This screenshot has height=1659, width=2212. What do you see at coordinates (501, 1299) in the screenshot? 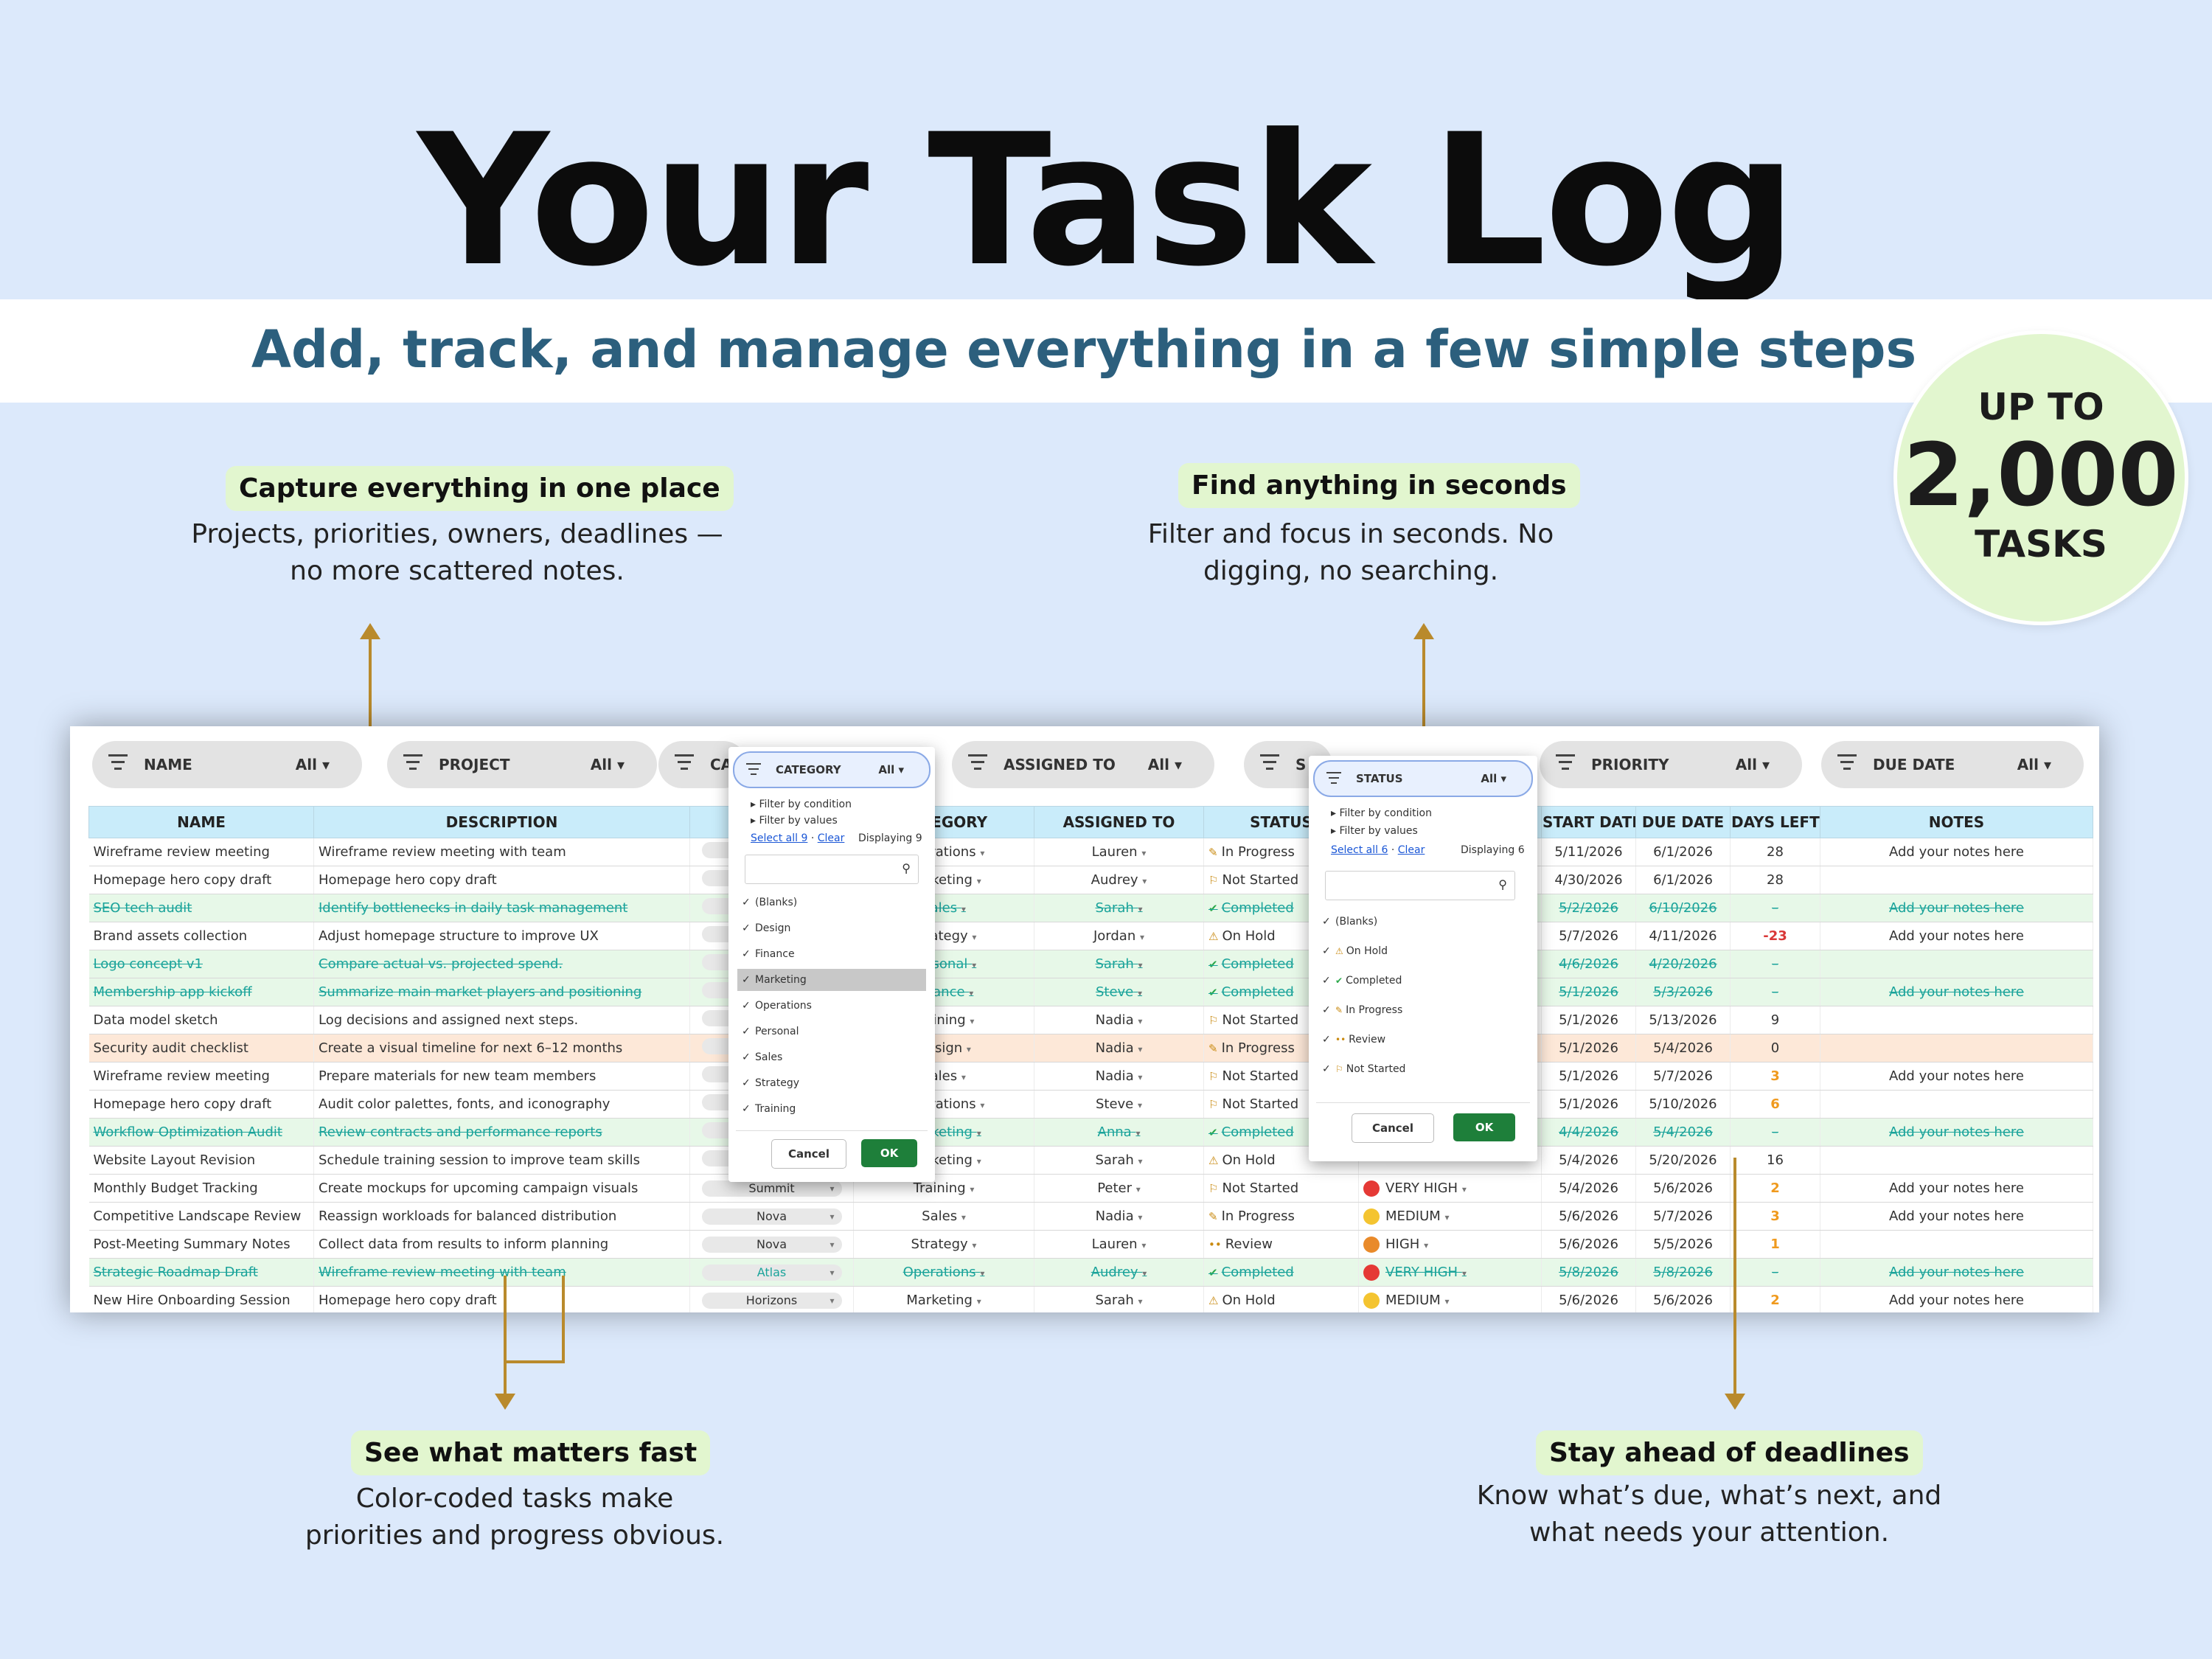
I see `task-description: Homepage hero copy draft` at bounding box center [501, 1299].